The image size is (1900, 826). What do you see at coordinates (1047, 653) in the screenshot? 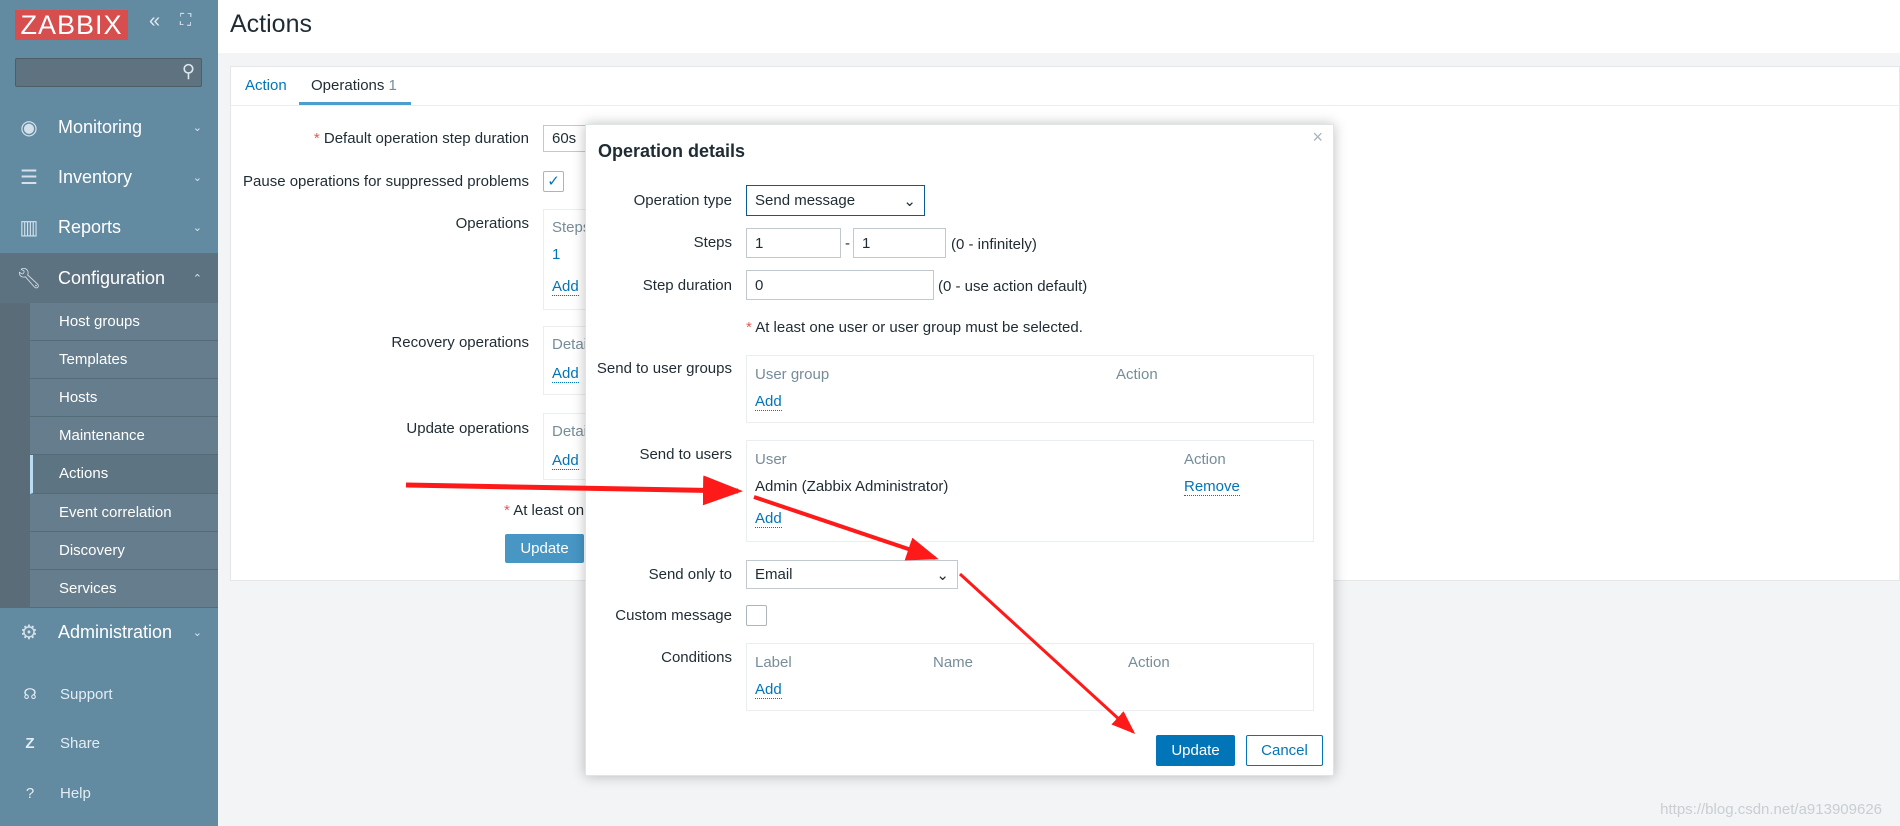
I see `arrow-to-update` at bounding box center [1047, 653].